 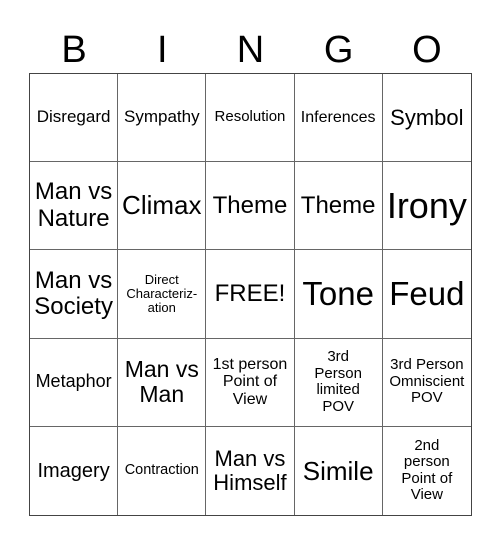 I want to click on bingo-cell: Disregard, so click(x=74, y=118).